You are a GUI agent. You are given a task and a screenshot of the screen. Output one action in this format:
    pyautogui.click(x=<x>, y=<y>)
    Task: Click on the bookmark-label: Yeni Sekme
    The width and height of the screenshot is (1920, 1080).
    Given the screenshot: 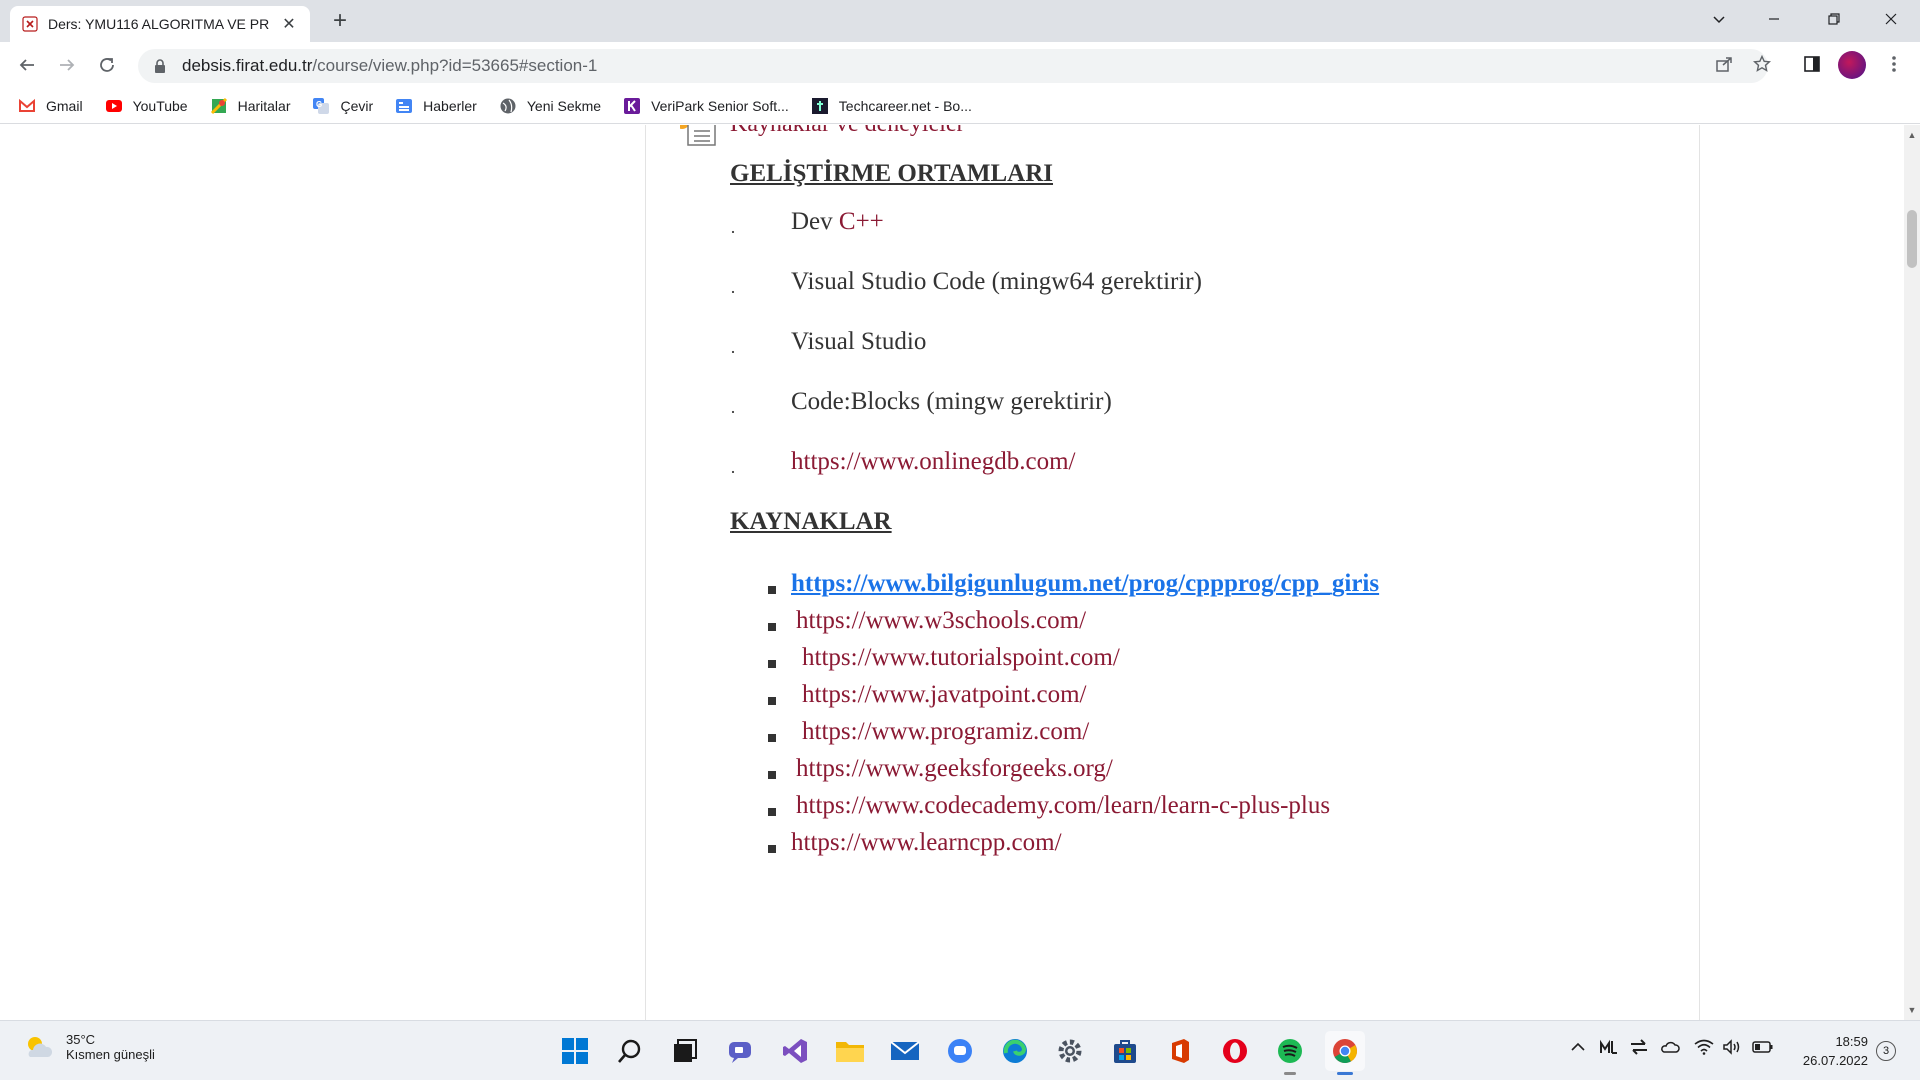 What is the action you would take?
    pyautogui.click(x=564, y=105)
    